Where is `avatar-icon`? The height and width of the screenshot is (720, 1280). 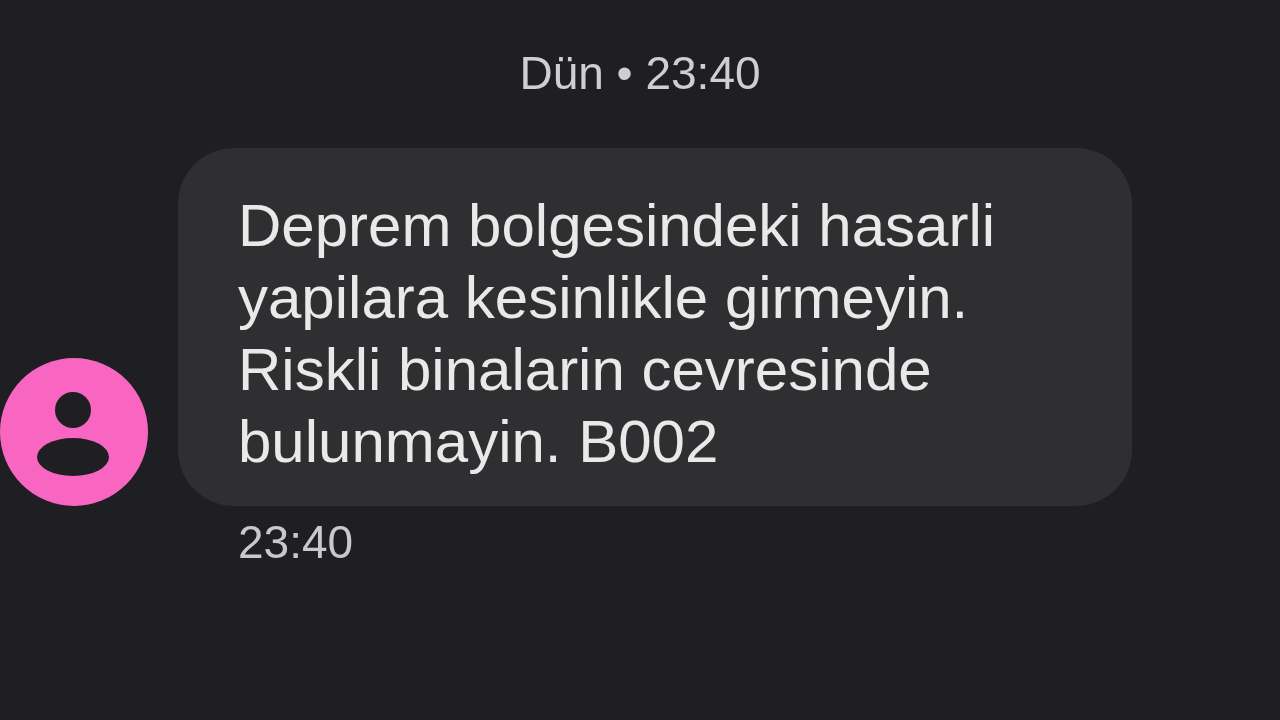
avatar-icon is located at coordinates (74, 432).